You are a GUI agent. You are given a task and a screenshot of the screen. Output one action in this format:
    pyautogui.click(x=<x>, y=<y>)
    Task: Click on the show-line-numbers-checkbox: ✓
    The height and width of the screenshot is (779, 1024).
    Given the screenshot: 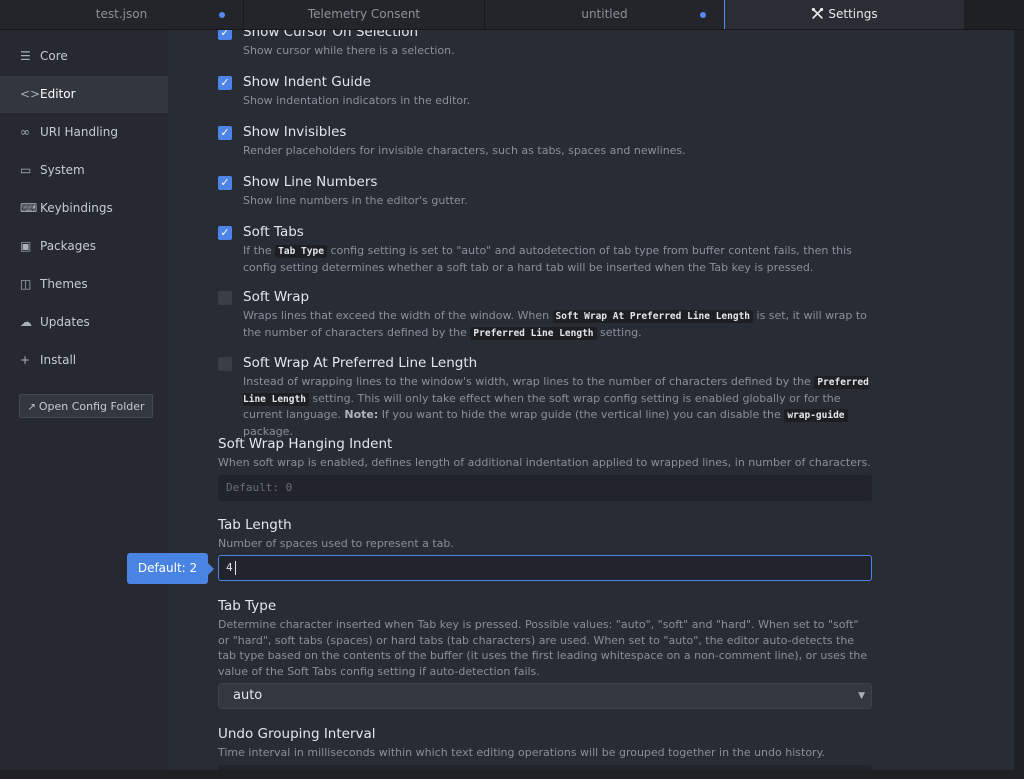 What is the action you would take?
    pyautogui.click(x=225, y=183)
    